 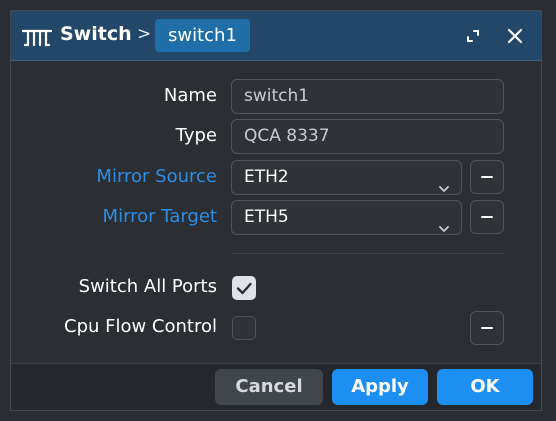 What do you see at coordinates (140, 326) in the screenshot?
I see `cpu-flow-control-label: Cpu Flow Control` at bounding box center [140, 326].